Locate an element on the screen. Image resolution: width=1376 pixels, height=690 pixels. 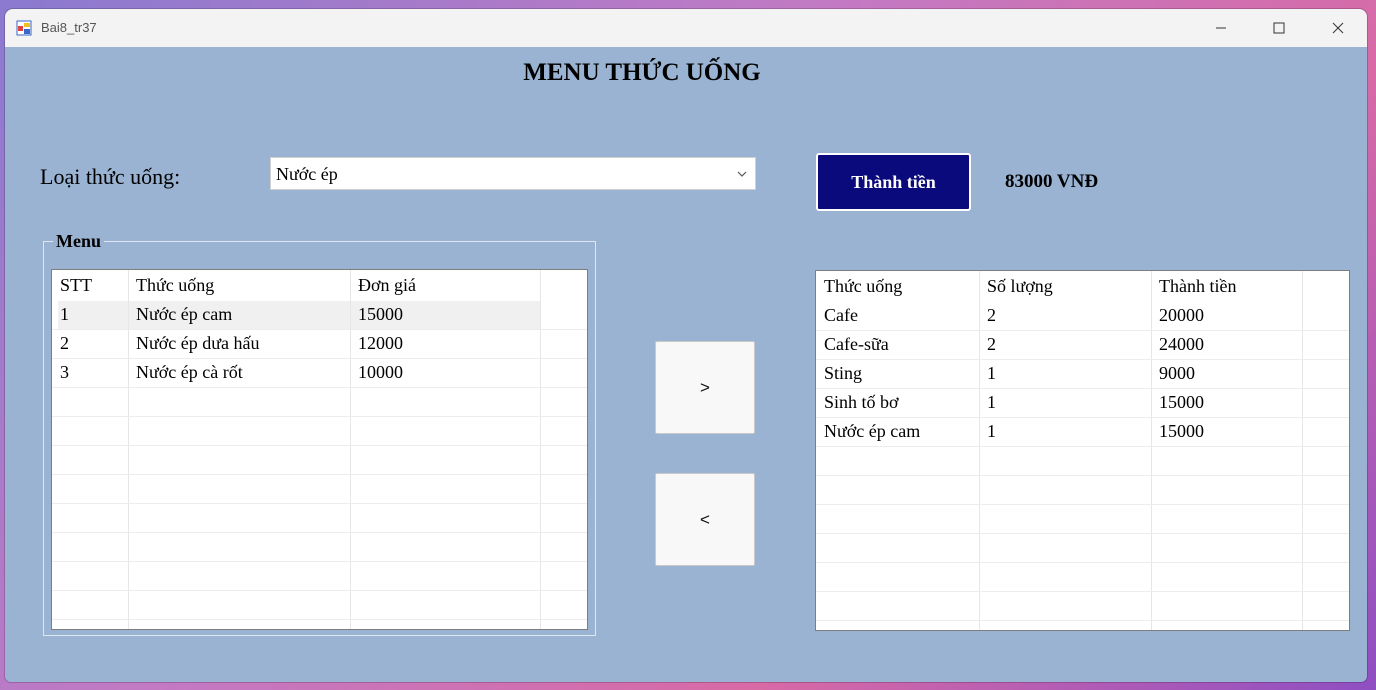
drink-type-label: Loại thức uống: is located at coordinates (110, 176).